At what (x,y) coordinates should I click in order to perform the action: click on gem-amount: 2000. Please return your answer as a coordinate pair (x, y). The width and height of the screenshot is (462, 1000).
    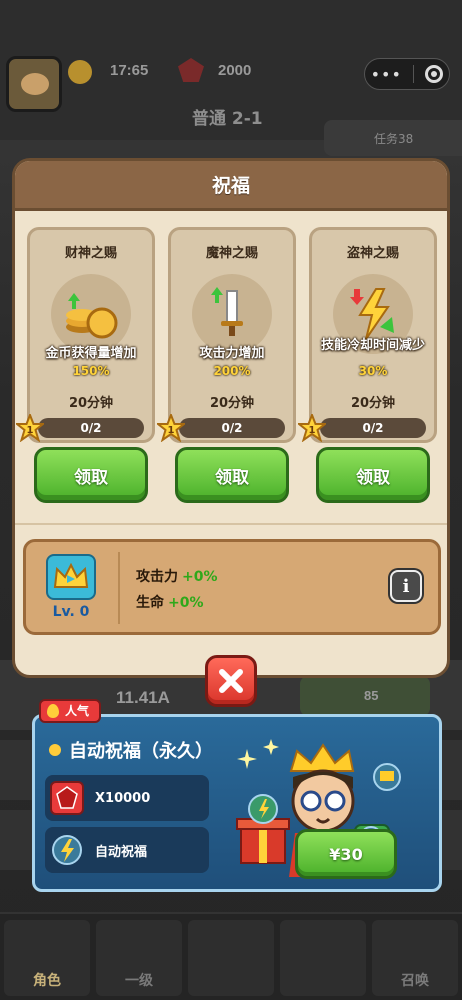
    Looking at the image, I should click on (235, 70).